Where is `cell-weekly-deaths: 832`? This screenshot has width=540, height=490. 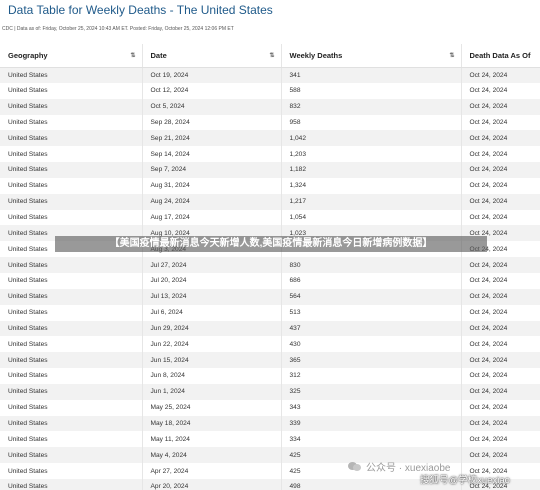 cell-weekly-deaths: 832 is located at coordinates (371, 106).